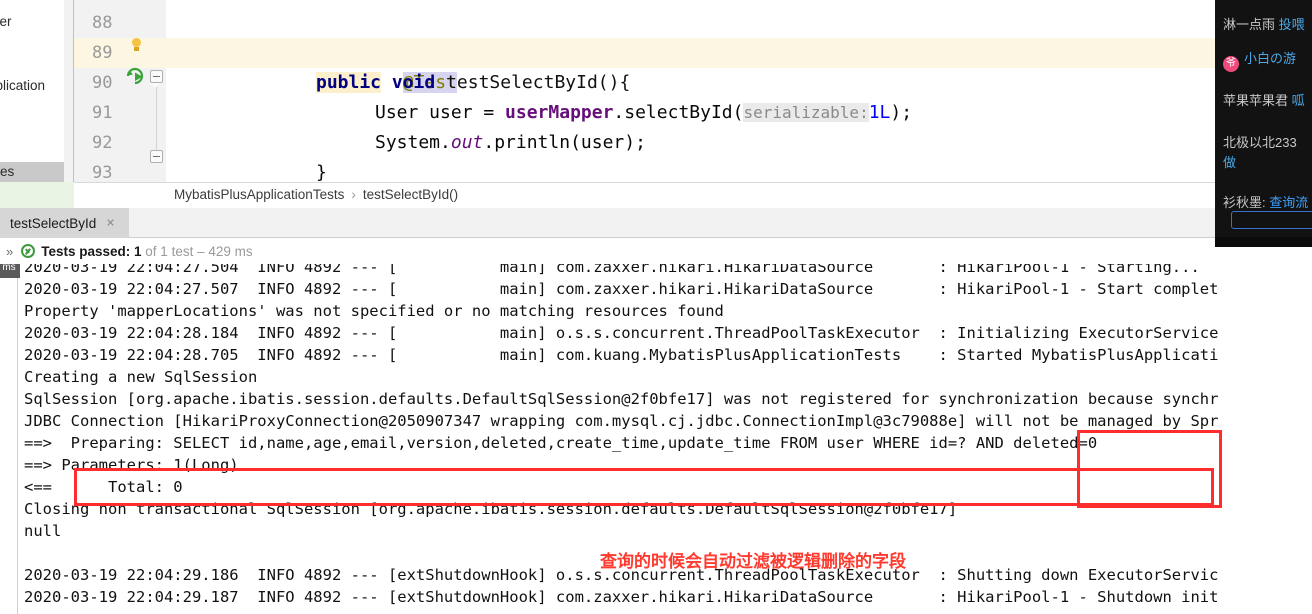  Describe the element at coordinates (22, 85) in the screenshot. I see `project-item-1: pplication` at that location.